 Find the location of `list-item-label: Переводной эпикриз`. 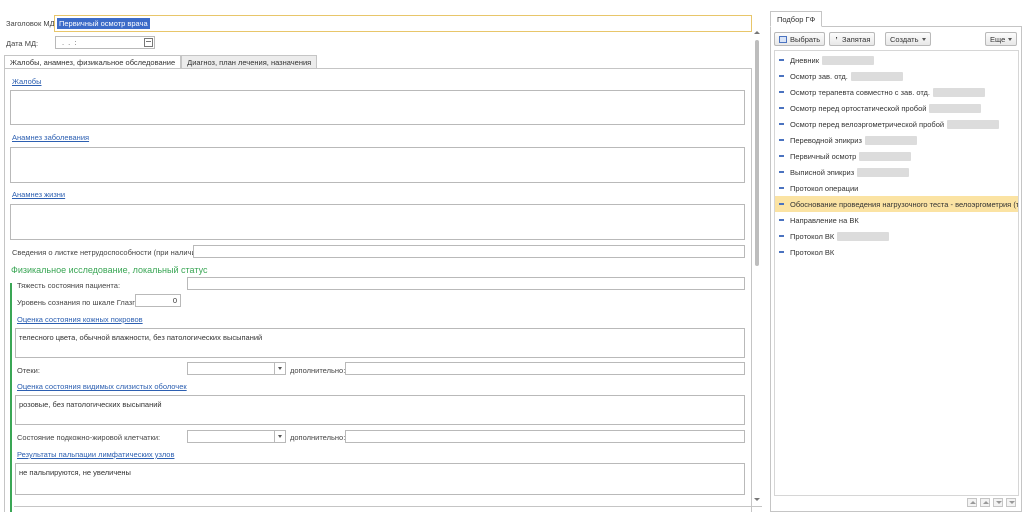

list-item-label: Переводной эпикриз is located at coordinates (826, 140).